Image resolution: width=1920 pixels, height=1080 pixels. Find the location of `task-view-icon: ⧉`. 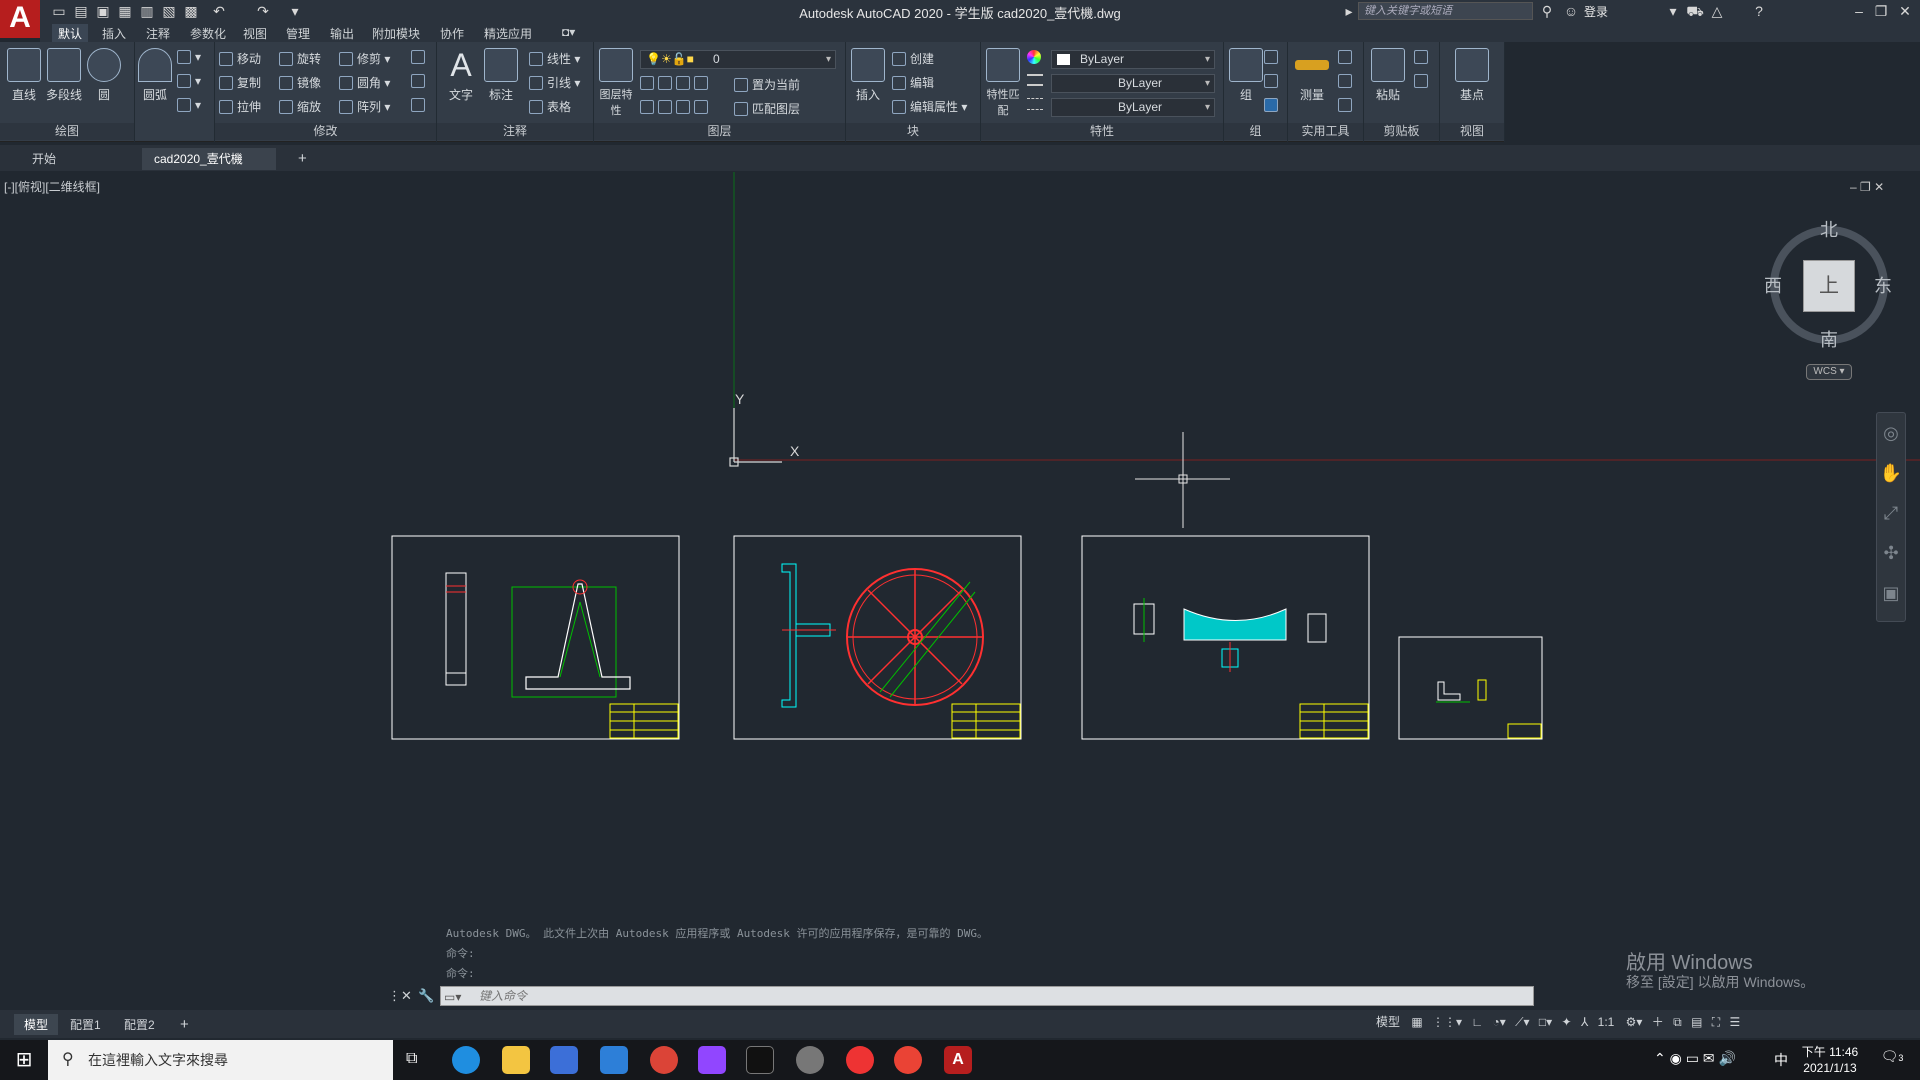

task-view-icon: ⧉ is located at coordinates (411, 1059).